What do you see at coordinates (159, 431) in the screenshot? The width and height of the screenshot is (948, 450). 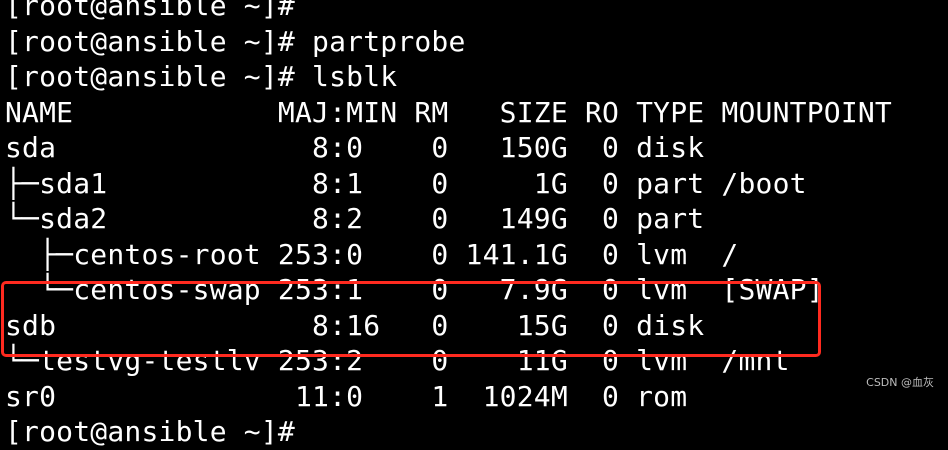 I see `terminal-line-prompt-bottom: [root@ansible ~]#` at bounding box center [159, 431].